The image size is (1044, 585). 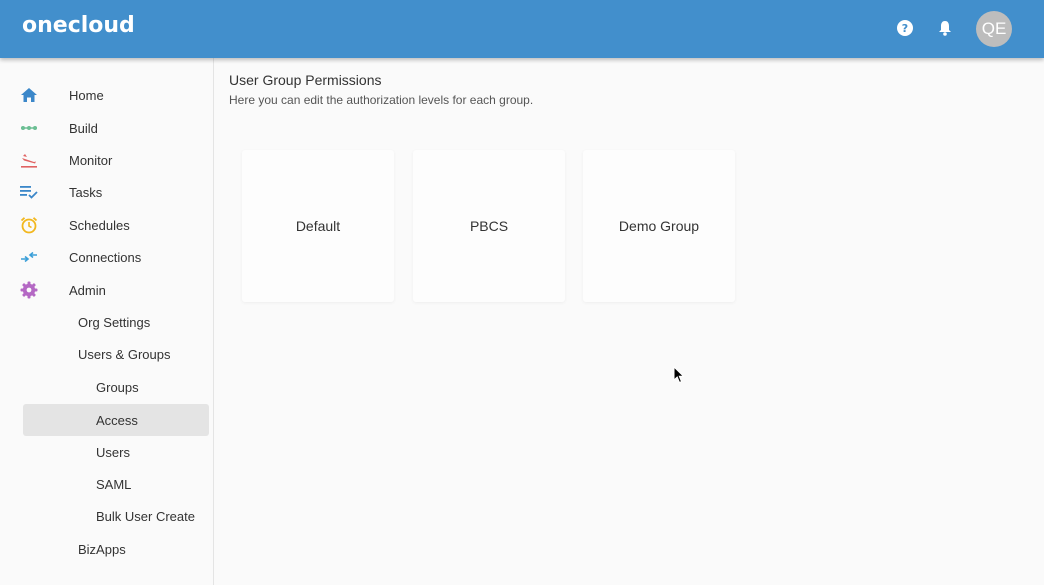 What do you see at coordinates (114, 322) in the screenshot?
I see `sidebar-item-label: Org Settings` at bounding box center [114, 322].